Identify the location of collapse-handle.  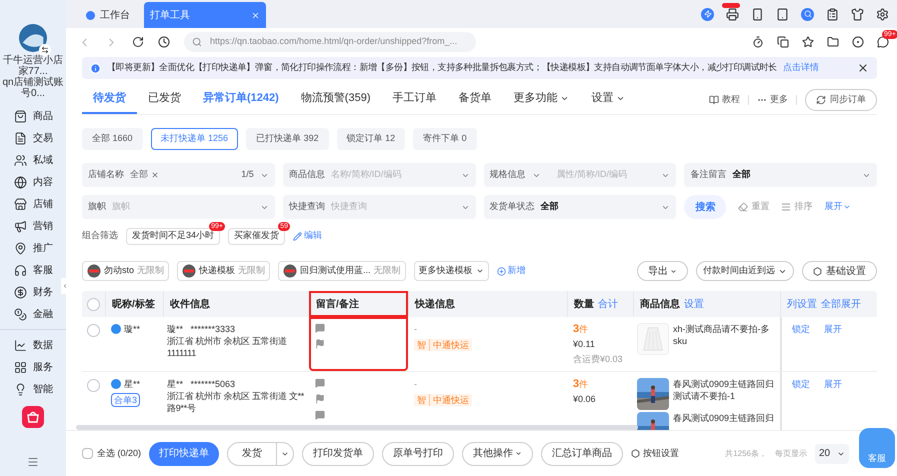
(64, 286).